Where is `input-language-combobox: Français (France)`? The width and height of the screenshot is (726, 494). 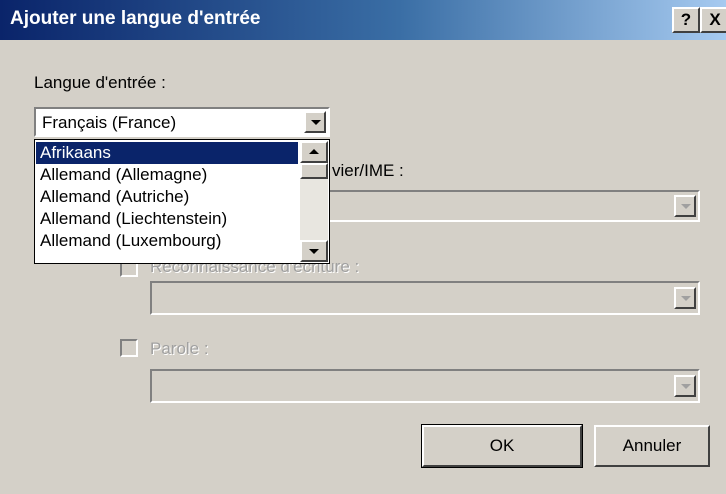 input-language-combobox: Français (France) is located at coordinates (182, 122).